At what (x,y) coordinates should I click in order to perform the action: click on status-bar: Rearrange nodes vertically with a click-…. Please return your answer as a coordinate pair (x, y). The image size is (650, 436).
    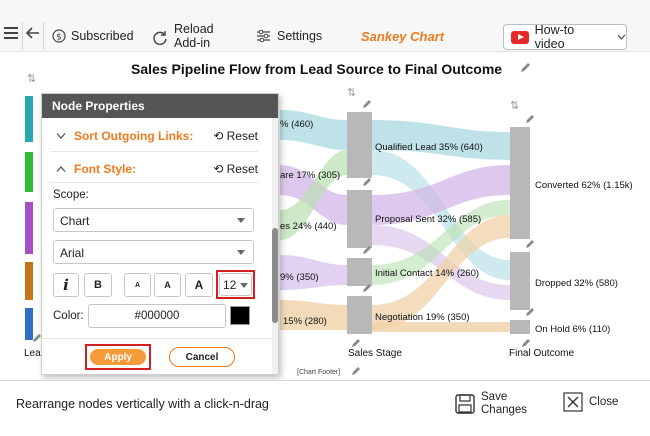
    Looking at the image, I should click on (325, 408).